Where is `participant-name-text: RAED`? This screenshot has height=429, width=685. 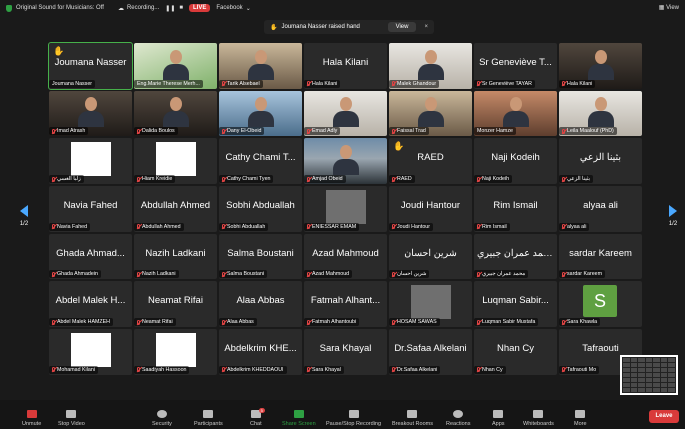
participant-name-text: RAED is located at coordinates (404, 179).